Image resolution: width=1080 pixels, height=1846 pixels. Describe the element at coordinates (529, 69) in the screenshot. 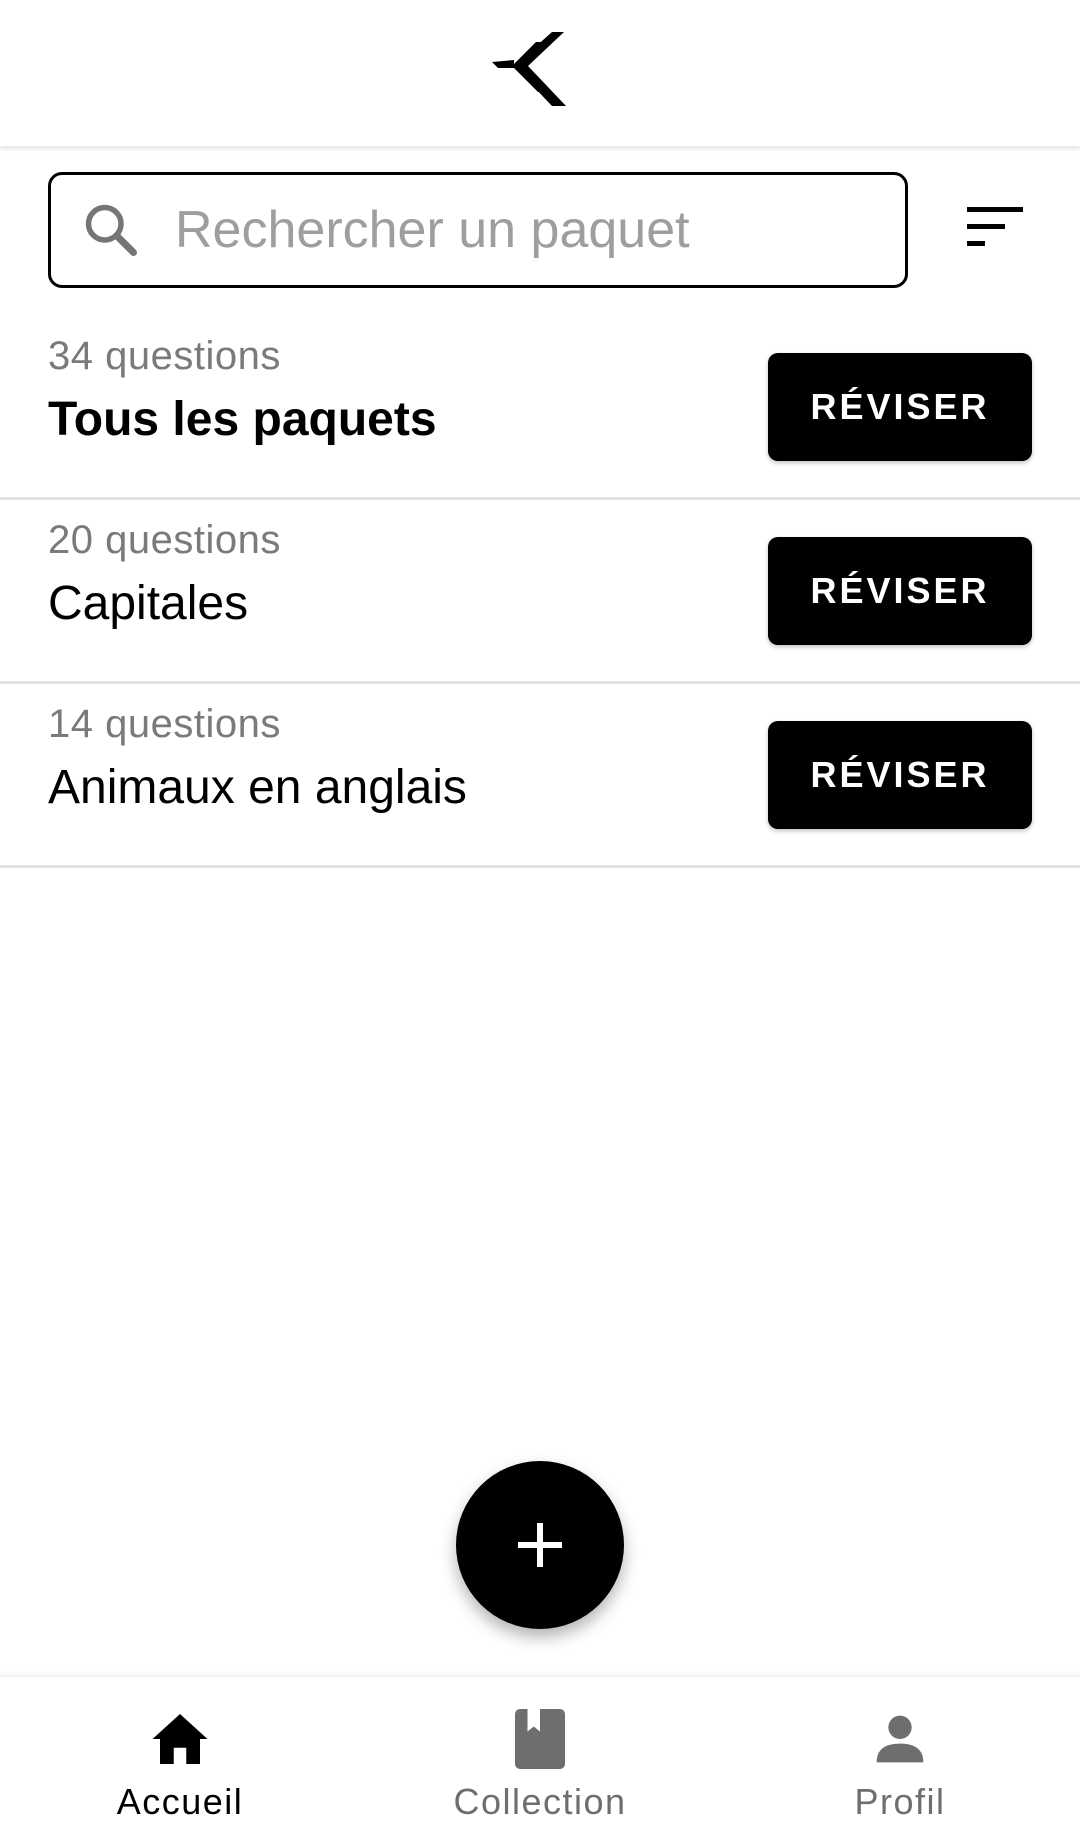

I see `app-logo-icon` at that location.